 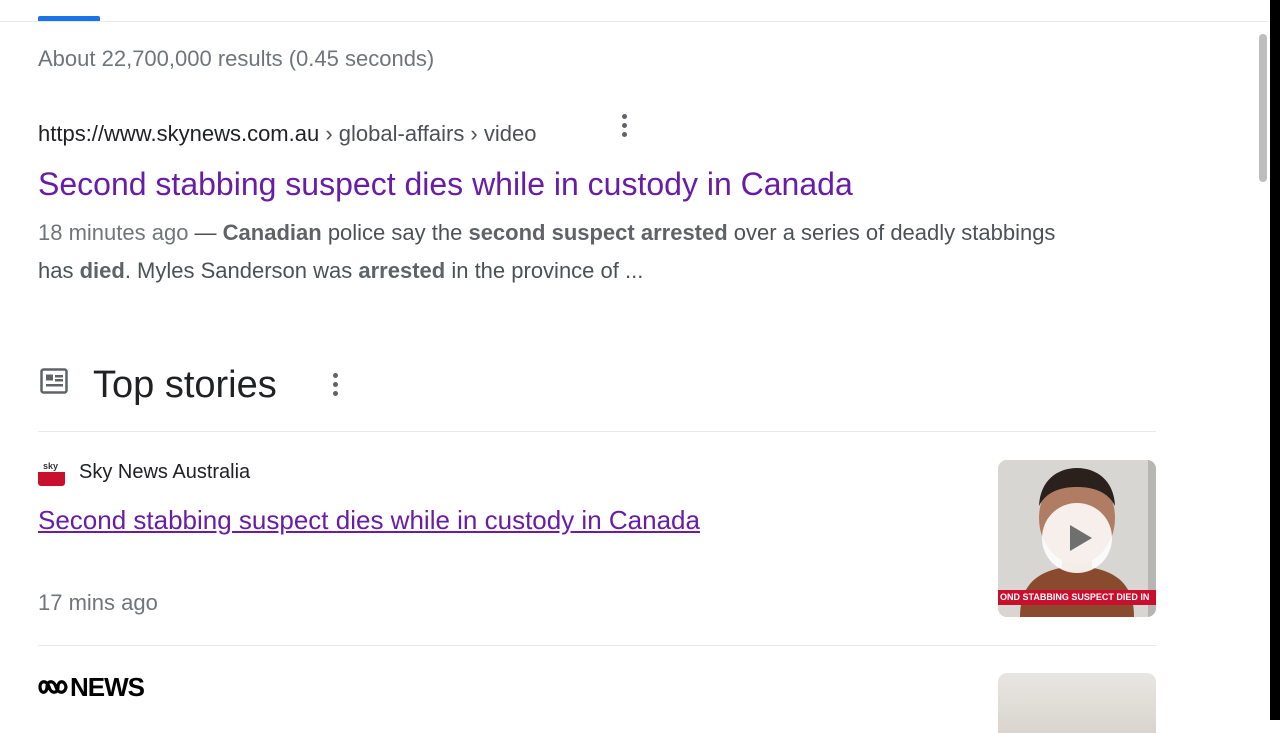 What do you see at coordinates (102, 270) in the screenshot?
I see `snippet-highlight: died` at bounding box center [102, 270].